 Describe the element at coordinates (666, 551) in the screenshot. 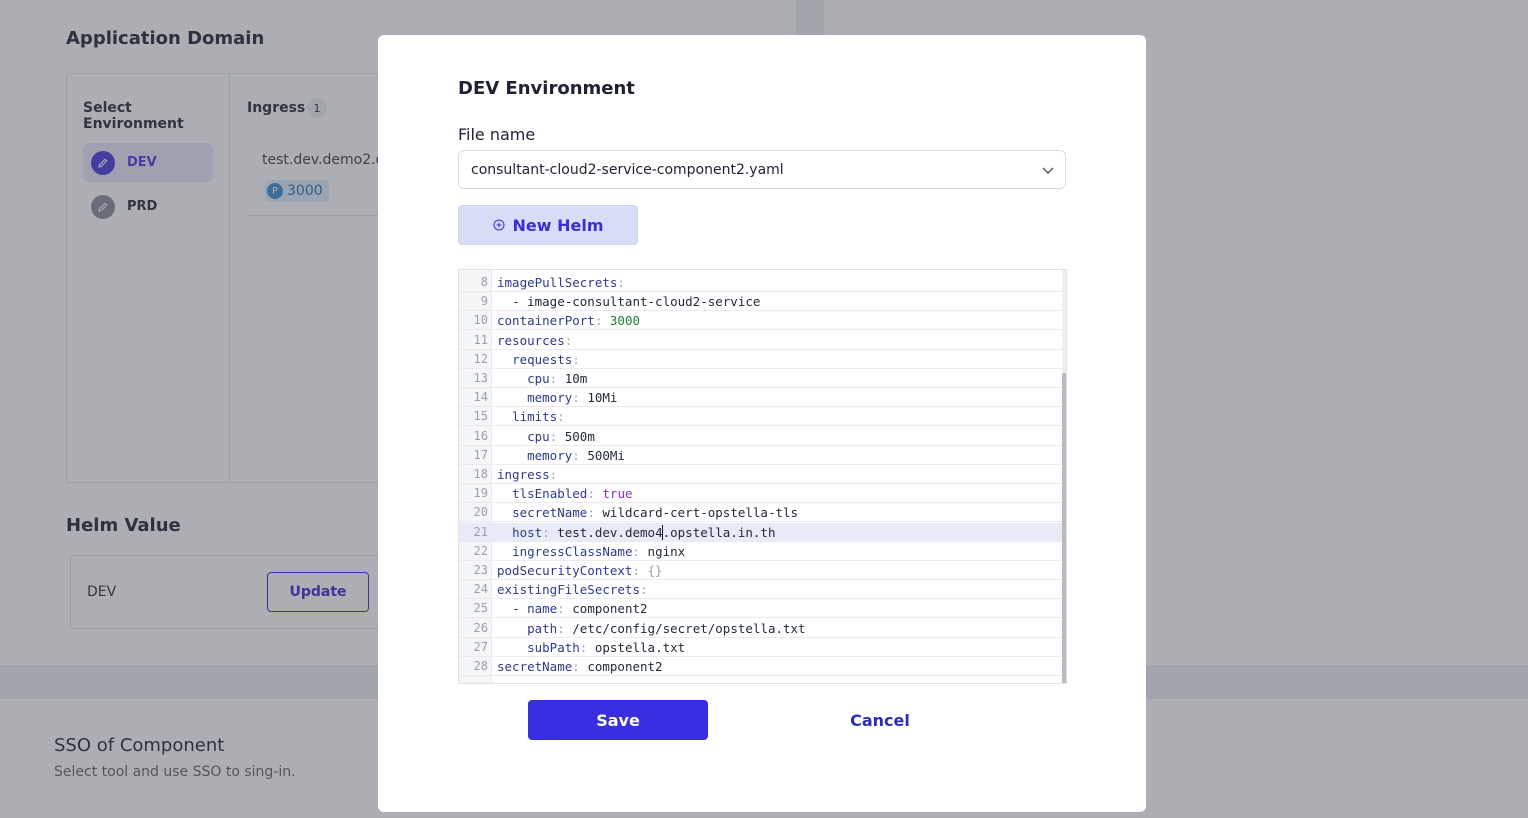

I see `yaml-token: nginx` at that location.